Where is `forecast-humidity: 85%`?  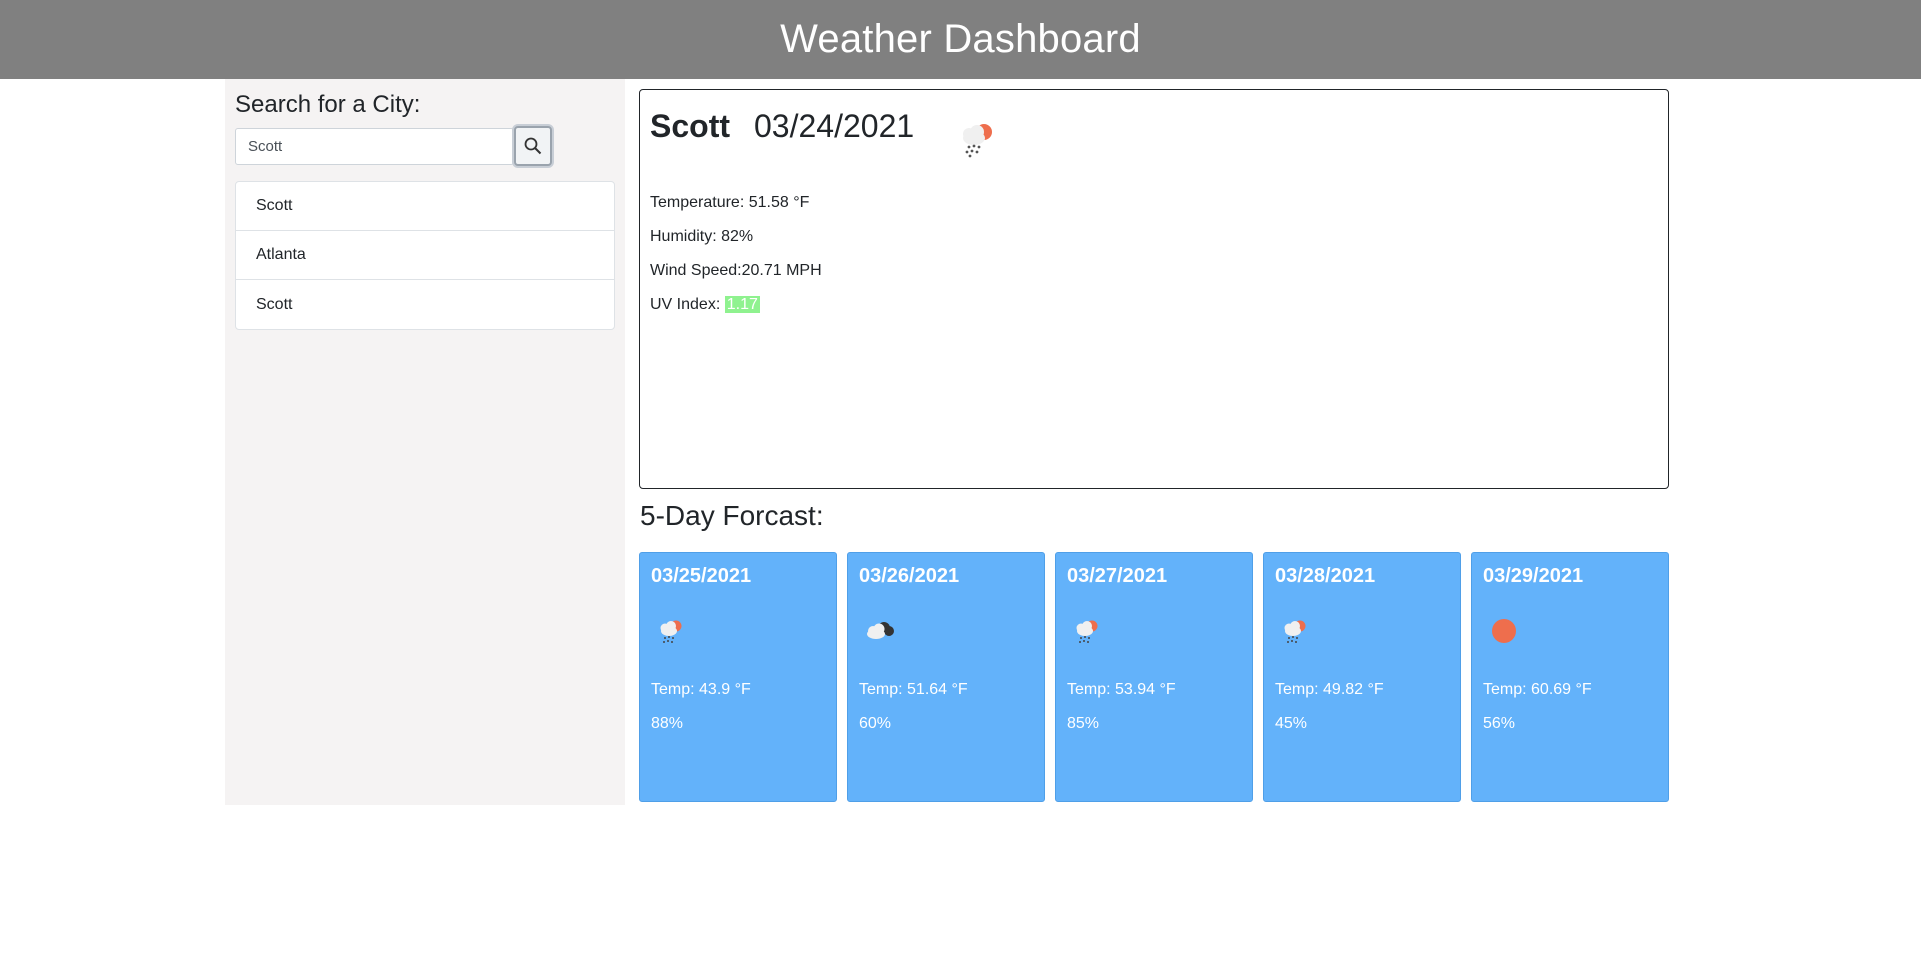
forecast-humidity: 85% is located at coordinates (1083, 723).